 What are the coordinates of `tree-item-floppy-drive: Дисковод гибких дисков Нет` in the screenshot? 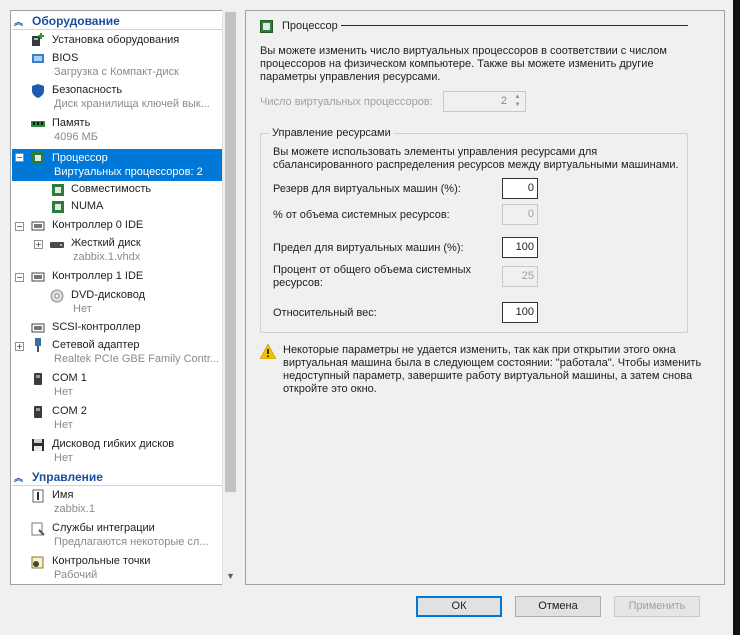 It's located at (116, 452).